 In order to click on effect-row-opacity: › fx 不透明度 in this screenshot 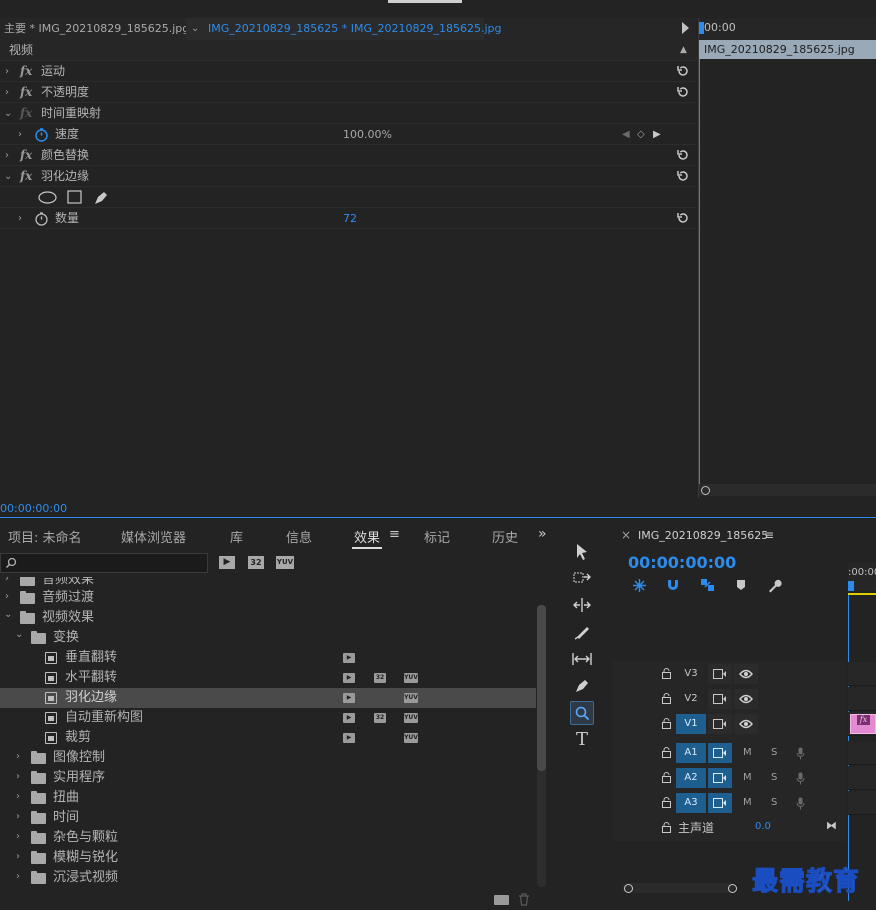, I will do `click(348, 92)`.